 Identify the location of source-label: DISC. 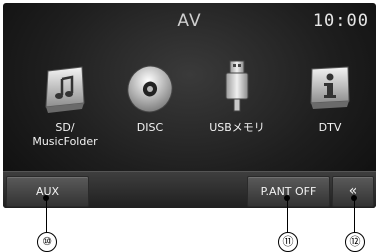
(150, 127).